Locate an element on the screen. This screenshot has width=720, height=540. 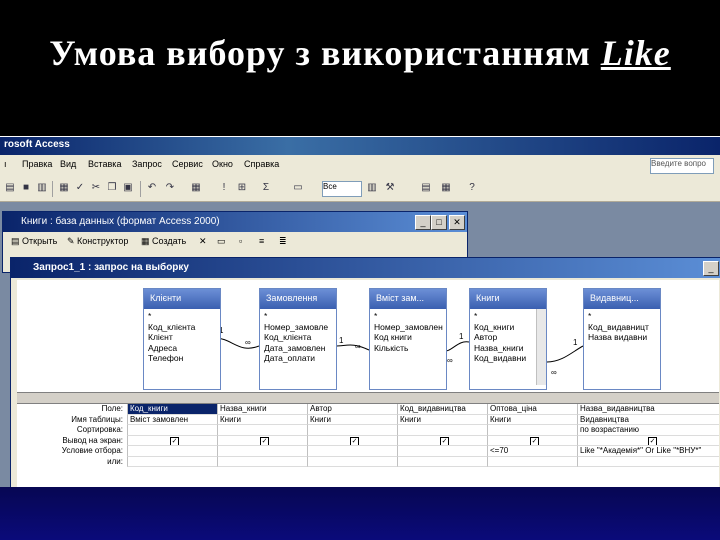
grid-cell: Автор is located at coordinates (352, 409).